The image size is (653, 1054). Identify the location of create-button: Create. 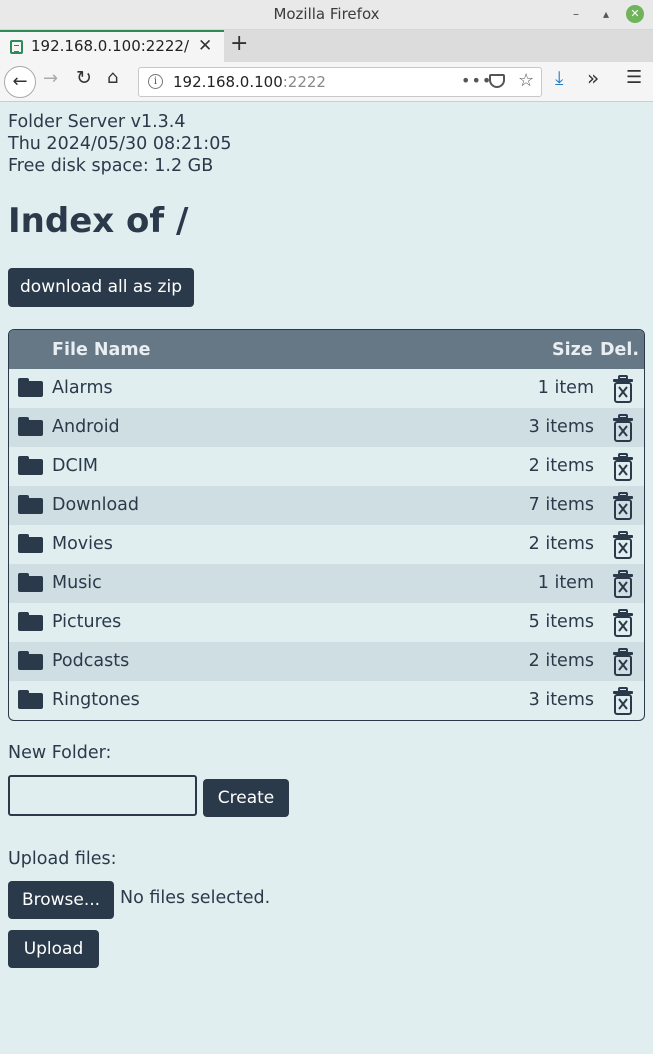
(246, 798).